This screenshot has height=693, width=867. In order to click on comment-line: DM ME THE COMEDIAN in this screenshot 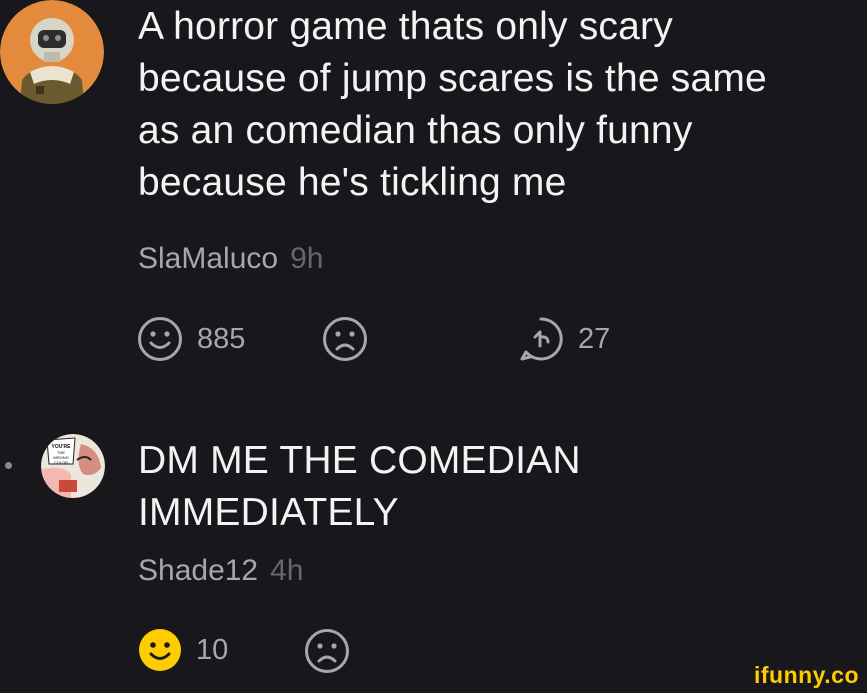, I will do `click(359, 460)`.